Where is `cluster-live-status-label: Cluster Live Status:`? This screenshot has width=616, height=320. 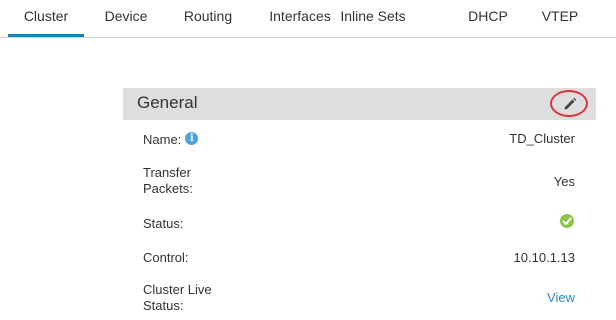 cluster-live-status-label: Cluster Live Status: is located at coordinates (177, 298).